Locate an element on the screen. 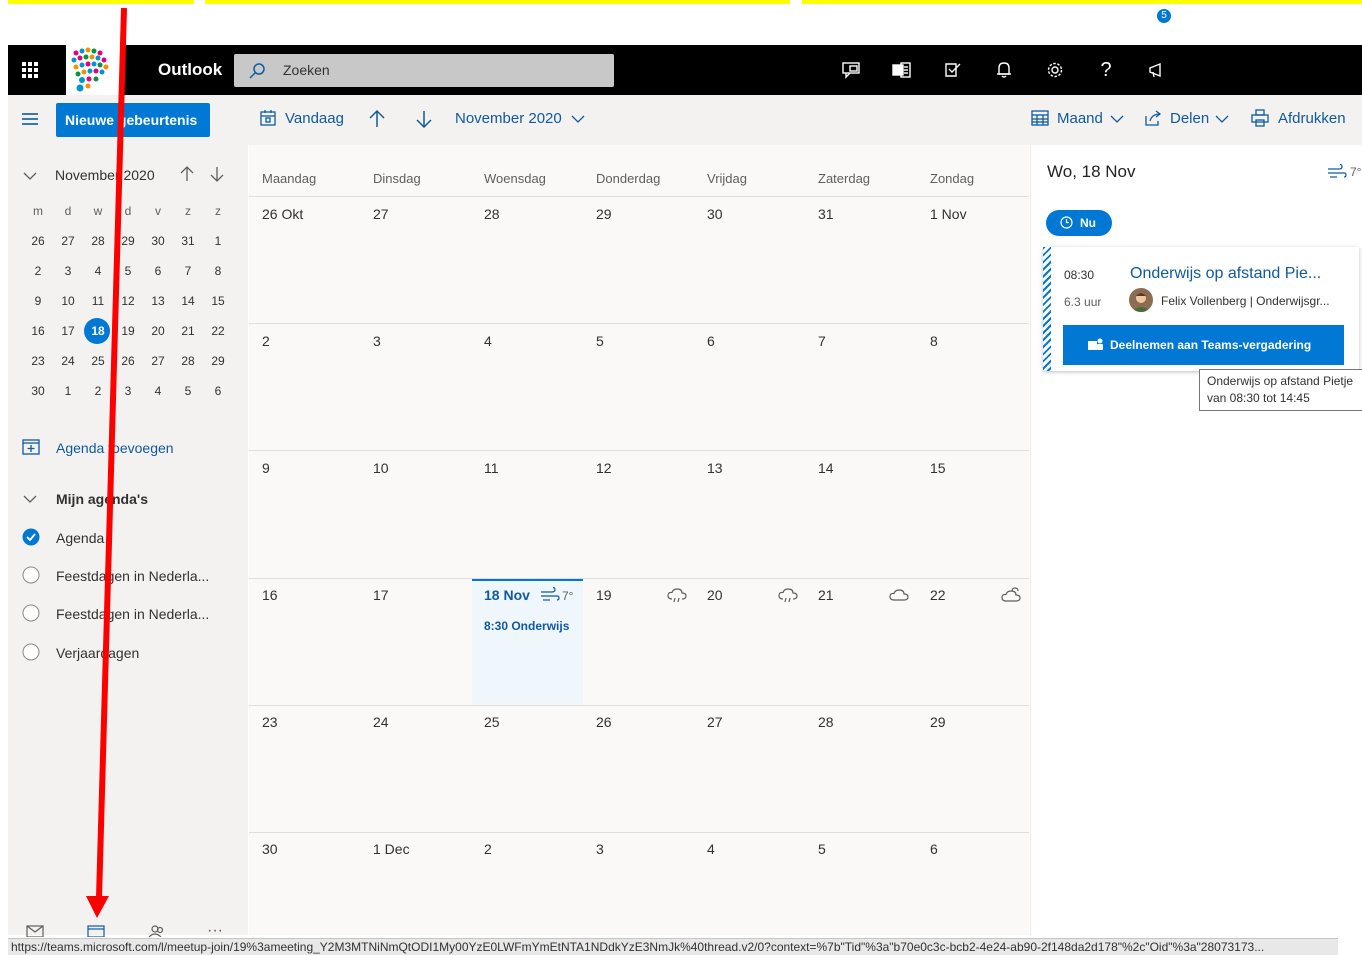 This screenshot has width=1362, height=955. mini-calendar-day: 15 is located at coordinates (218, 301).